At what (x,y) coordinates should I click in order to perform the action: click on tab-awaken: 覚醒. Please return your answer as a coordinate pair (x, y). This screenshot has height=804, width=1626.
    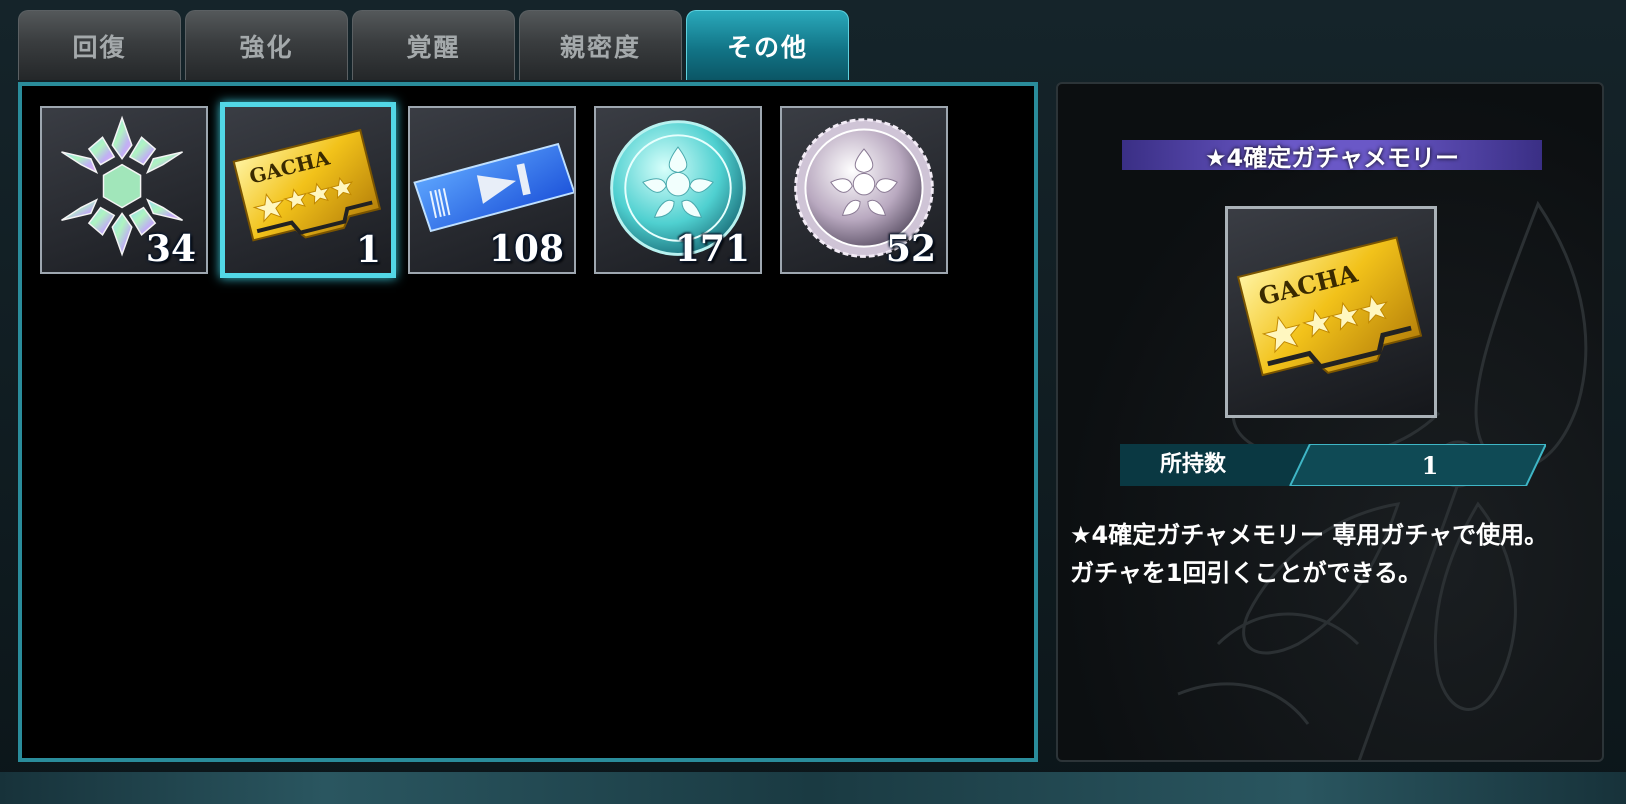
    Looking at the image, I should click on (433, 45).